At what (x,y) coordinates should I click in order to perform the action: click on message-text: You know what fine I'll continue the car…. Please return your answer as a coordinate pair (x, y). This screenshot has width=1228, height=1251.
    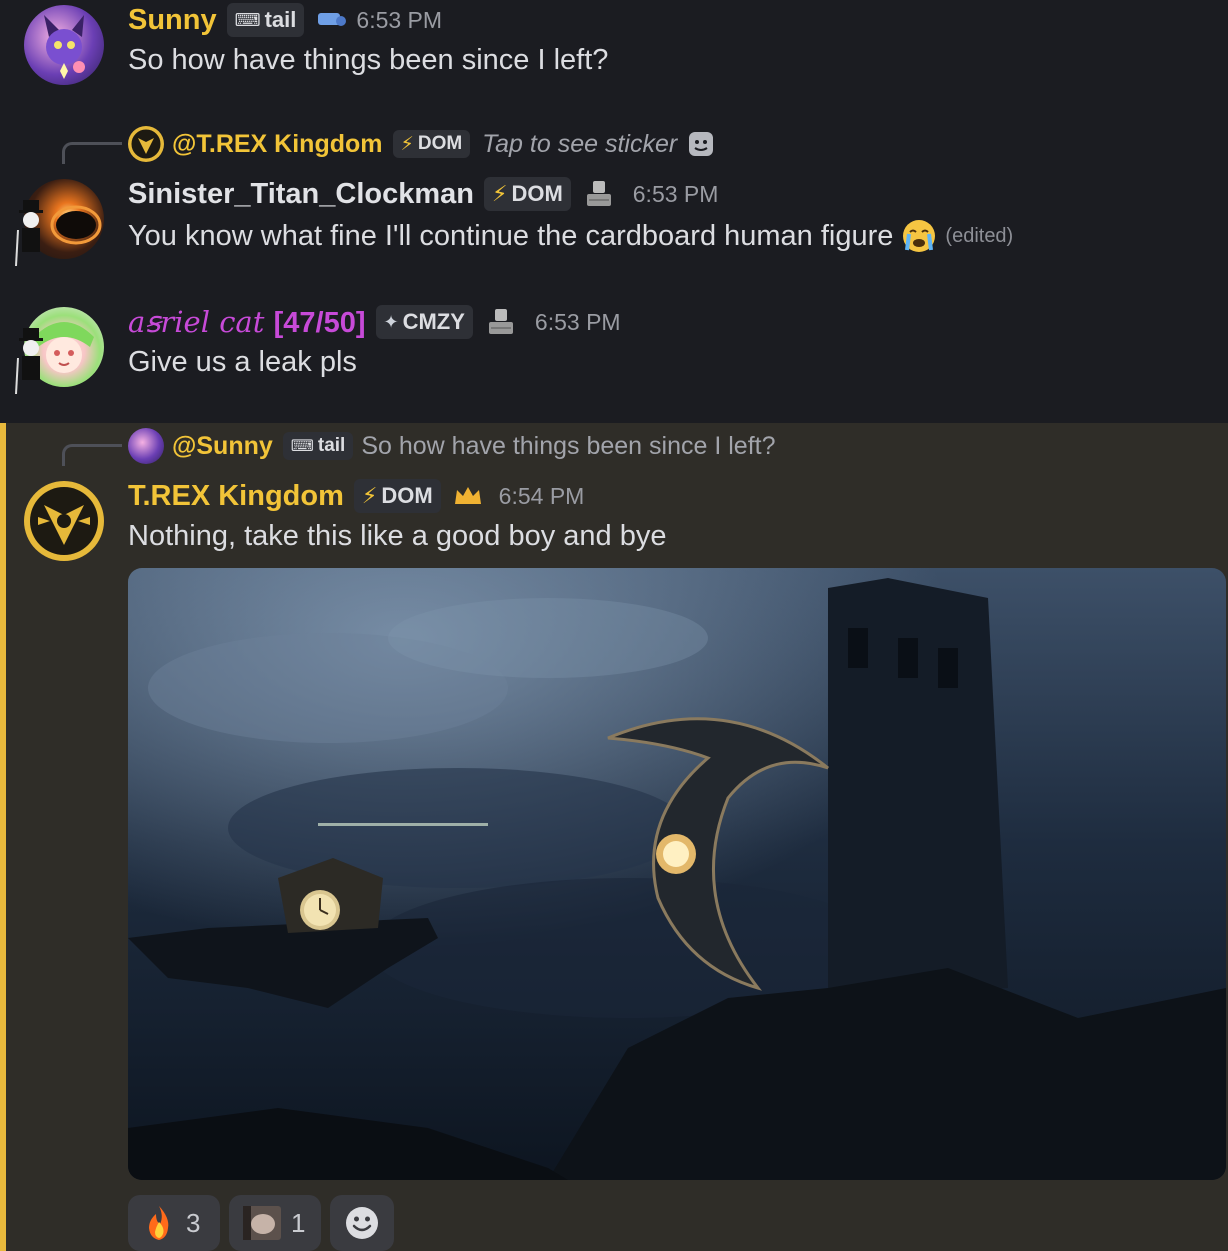
    Looking at the image, I should click on (511, 235).